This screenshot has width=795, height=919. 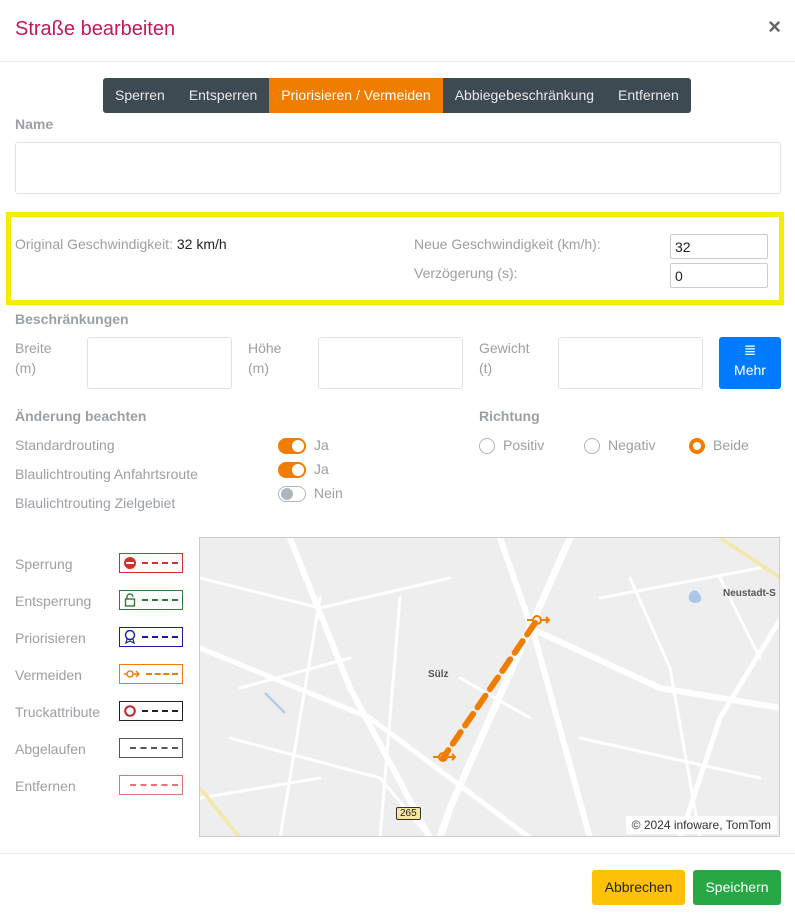 I want to click on legend-entsperrung, so click(x=151, y=600).